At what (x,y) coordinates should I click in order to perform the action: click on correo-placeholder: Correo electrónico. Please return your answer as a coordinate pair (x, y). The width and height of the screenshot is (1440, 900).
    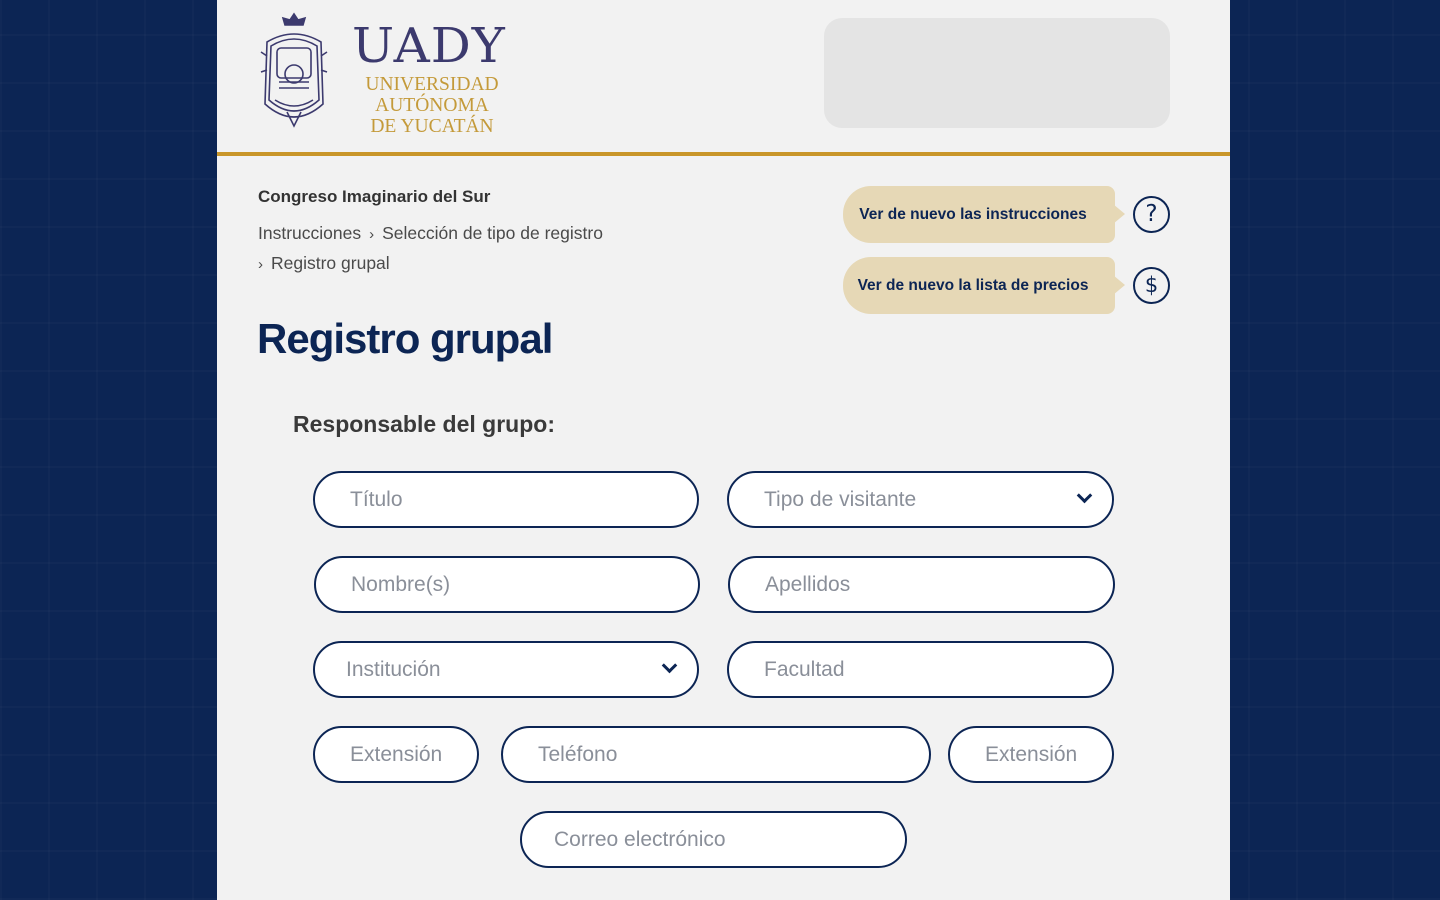
    Looking at the image, I should click on (640, 839).